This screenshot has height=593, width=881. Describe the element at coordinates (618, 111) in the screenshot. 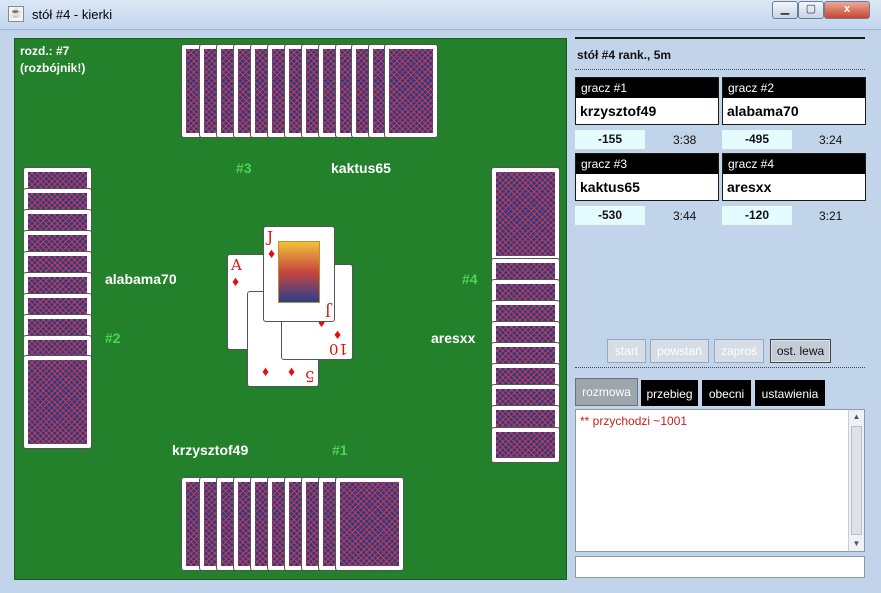

I see `player-name: krzysztof49` at that location.